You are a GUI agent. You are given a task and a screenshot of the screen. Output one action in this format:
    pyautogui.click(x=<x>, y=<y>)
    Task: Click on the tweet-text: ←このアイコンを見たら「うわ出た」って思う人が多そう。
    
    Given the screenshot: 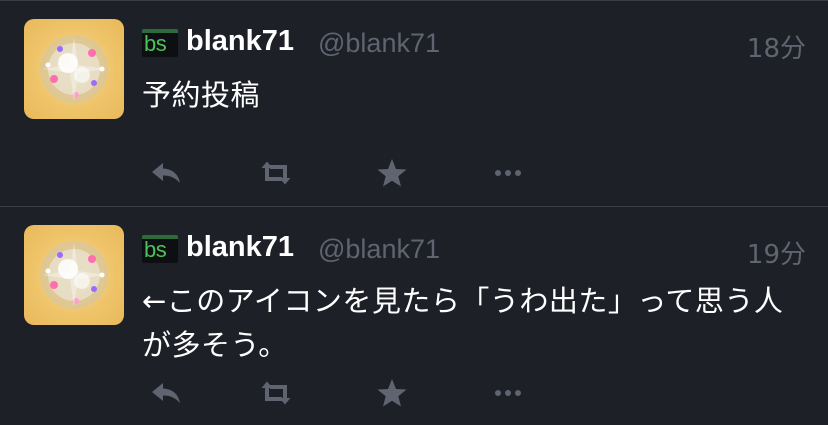 What is the action you would take?
    pyautogui.click(x=463, y=323)
    